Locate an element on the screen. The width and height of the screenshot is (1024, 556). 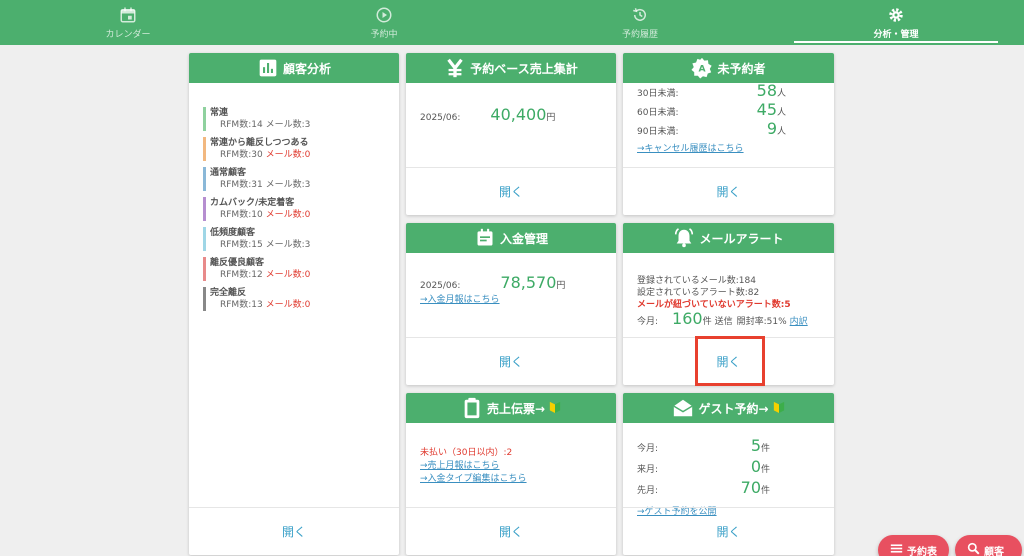
mail-breakdown-link: 内訳 is located at coordinates (799, 322).